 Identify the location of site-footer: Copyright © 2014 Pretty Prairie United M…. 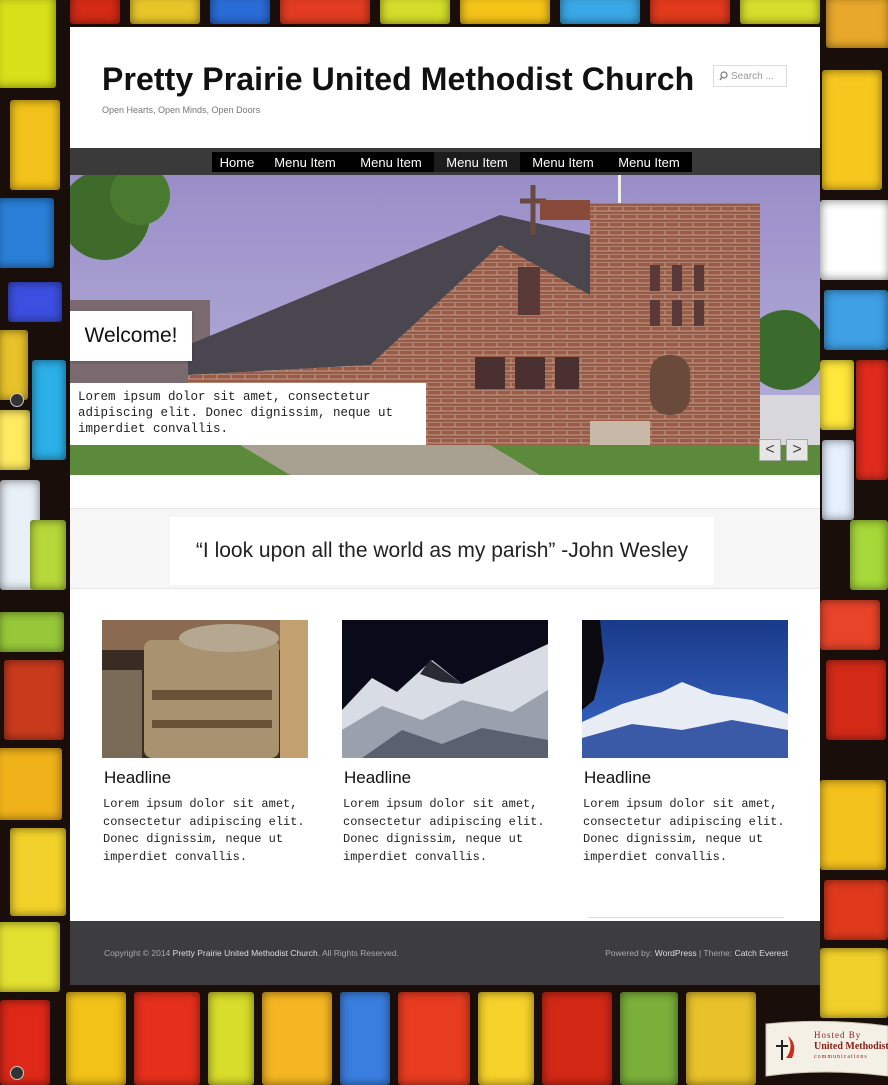
(445, 953).